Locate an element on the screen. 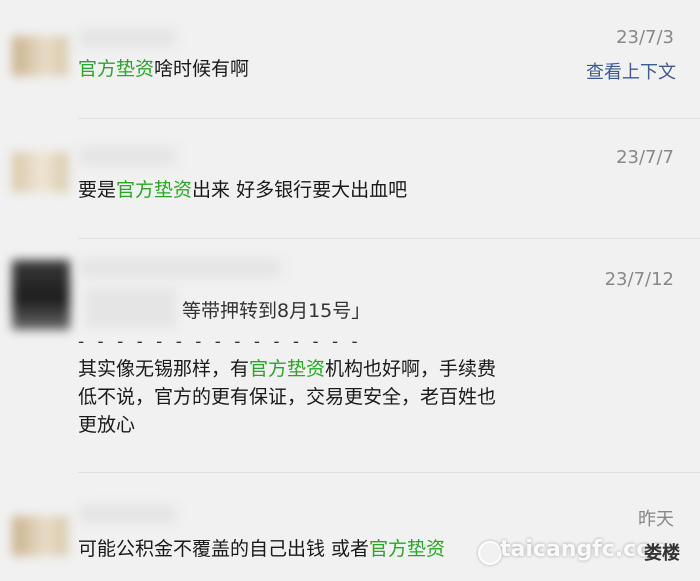 This screenshot has height=581, width=700. view-context-link: 查看上下文 is located at coordinates (631, 71).